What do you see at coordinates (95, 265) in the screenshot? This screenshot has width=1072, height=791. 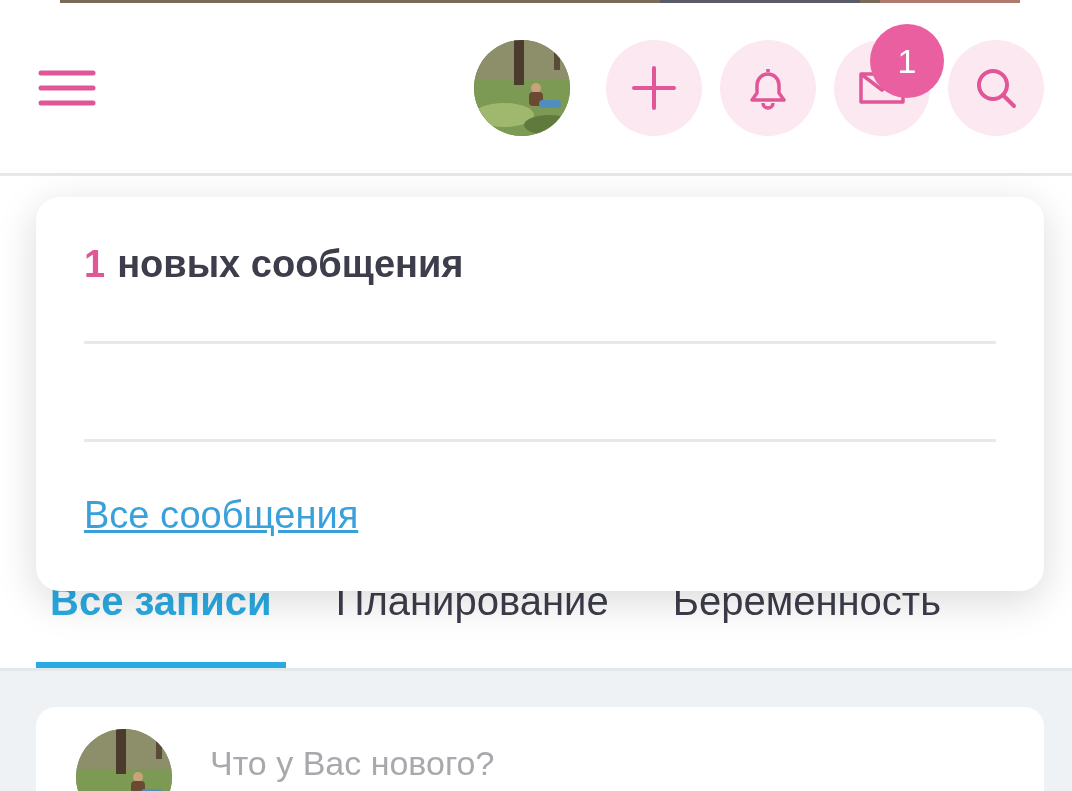 I see `message-count: 1` at bounding box center [95, 265].